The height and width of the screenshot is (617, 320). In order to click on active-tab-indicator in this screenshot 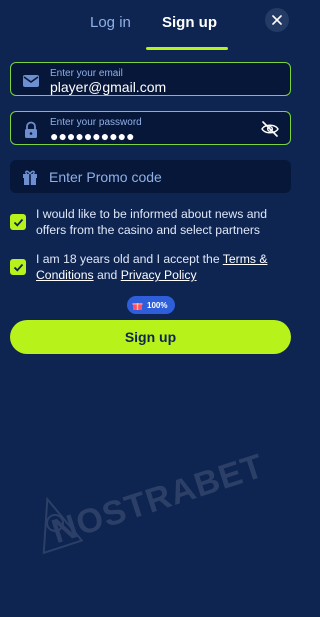, I will do `click(187, 48)`.